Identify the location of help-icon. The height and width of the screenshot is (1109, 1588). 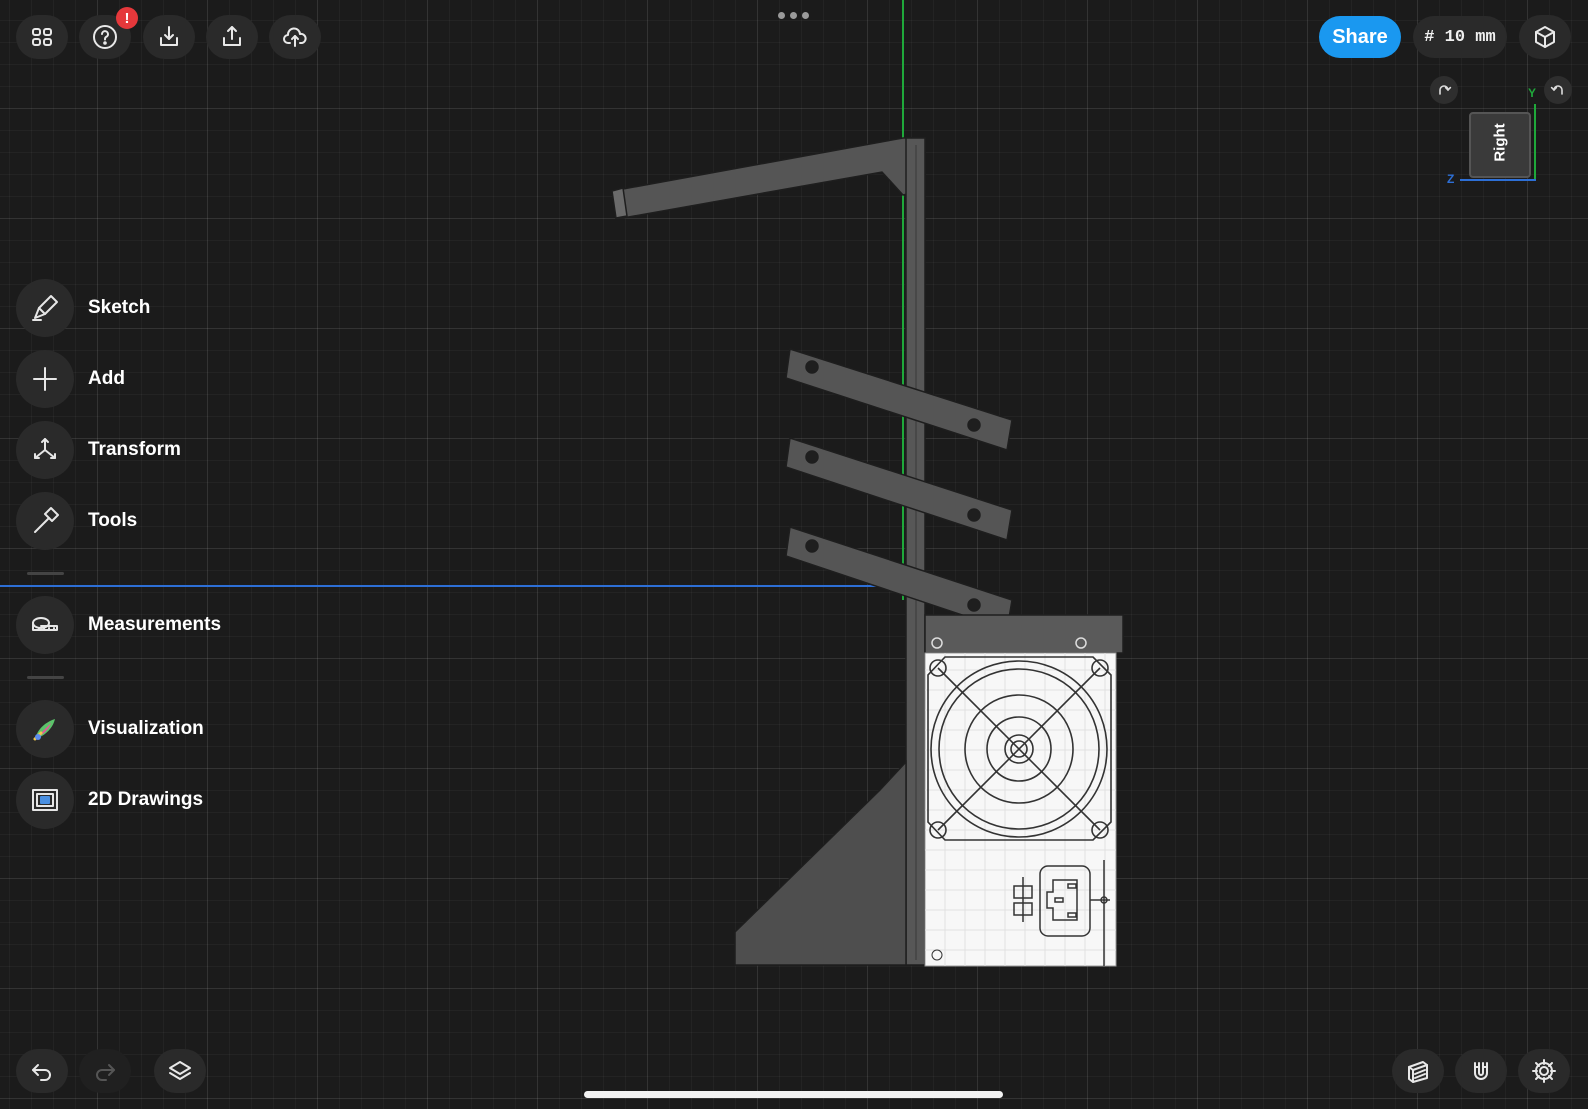
(105, 37).